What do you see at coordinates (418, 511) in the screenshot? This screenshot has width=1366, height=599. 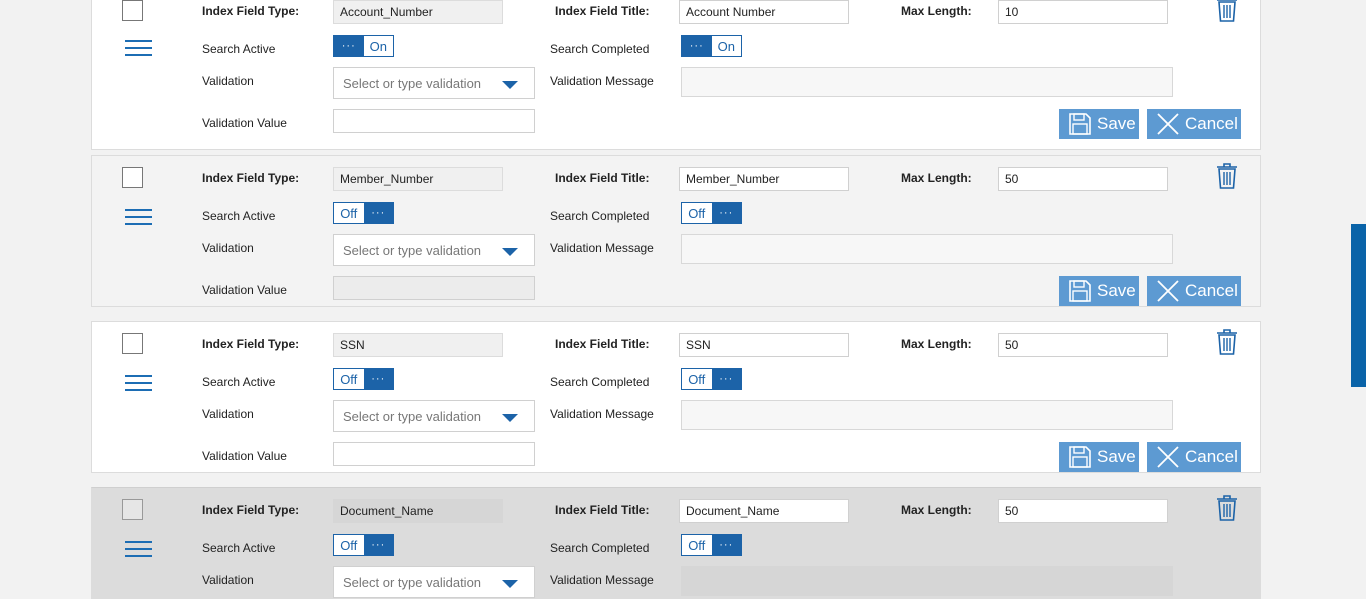 I see `index-field-type-field: Document_Name` at bounding box center [418, 511].